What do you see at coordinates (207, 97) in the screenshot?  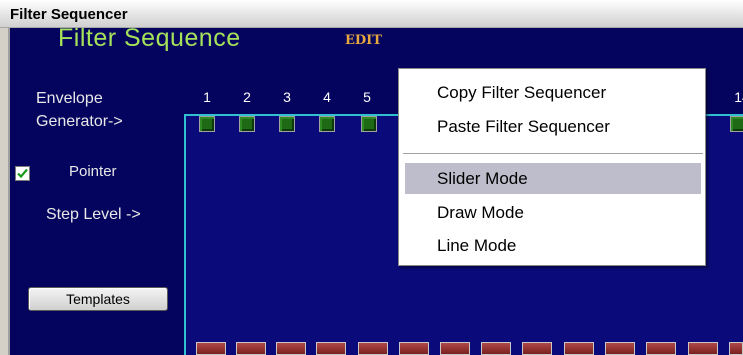 I see `step-number: 1` at bounding box center [207, 97].